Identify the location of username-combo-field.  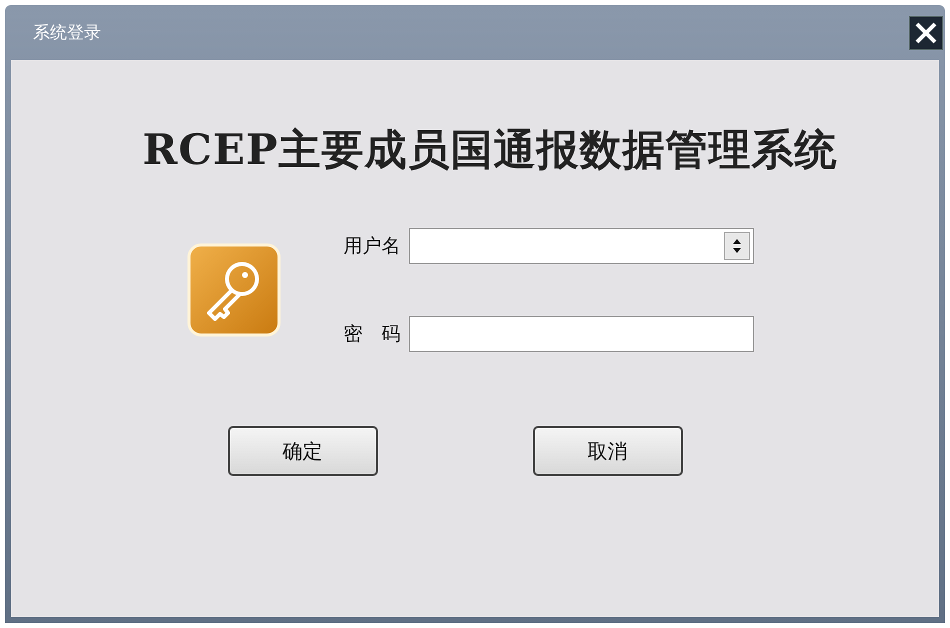
(581, 246).